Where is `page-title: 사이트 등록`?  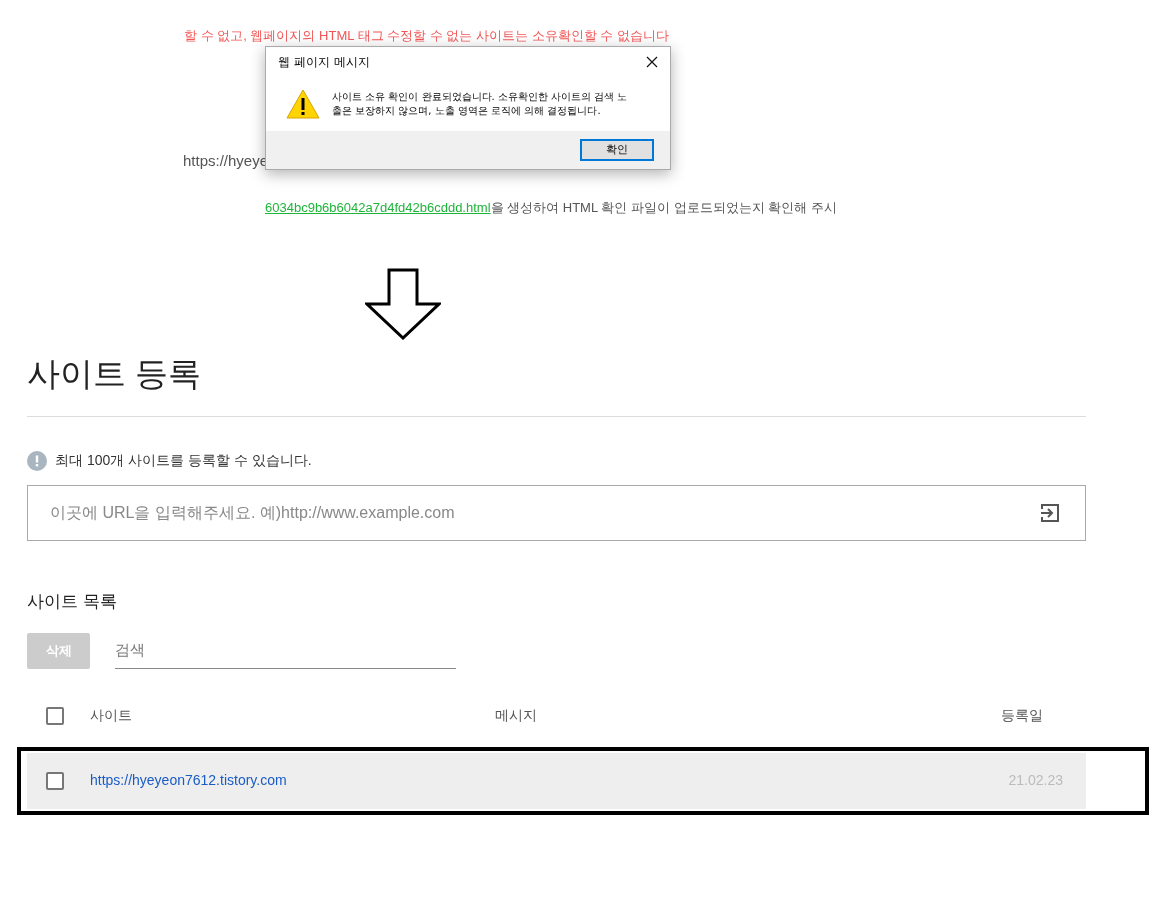 page-title: 사이트 등록 is located at coordinates (115, 374).